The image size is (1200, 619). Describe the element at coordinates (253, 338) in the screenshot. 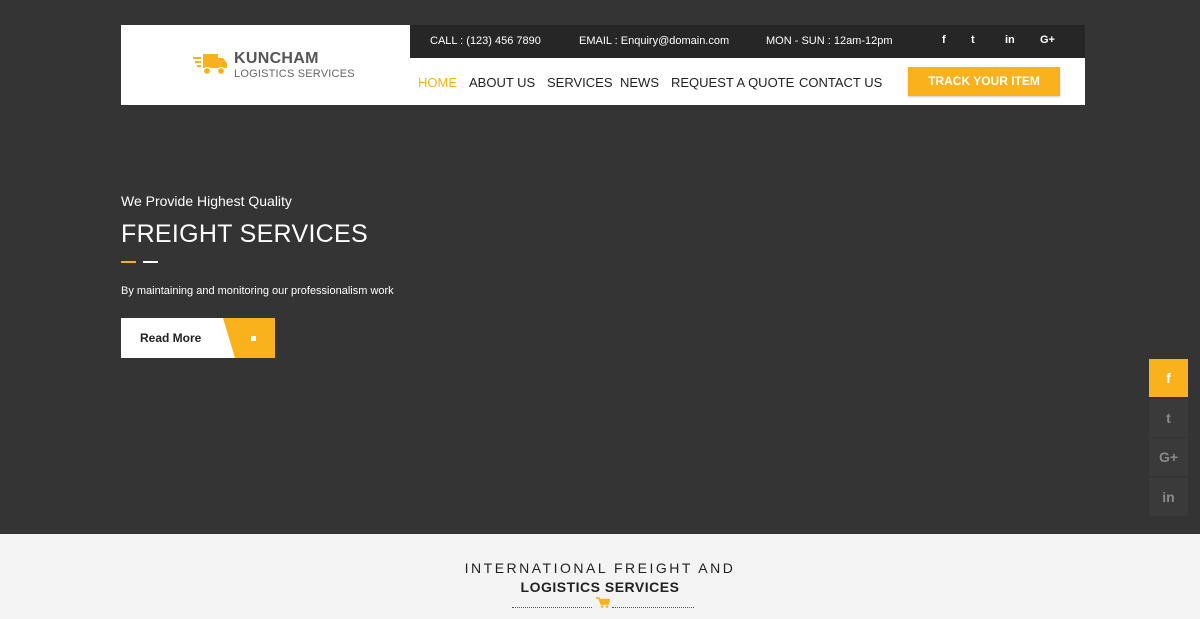

I see `square-icon` at that location.